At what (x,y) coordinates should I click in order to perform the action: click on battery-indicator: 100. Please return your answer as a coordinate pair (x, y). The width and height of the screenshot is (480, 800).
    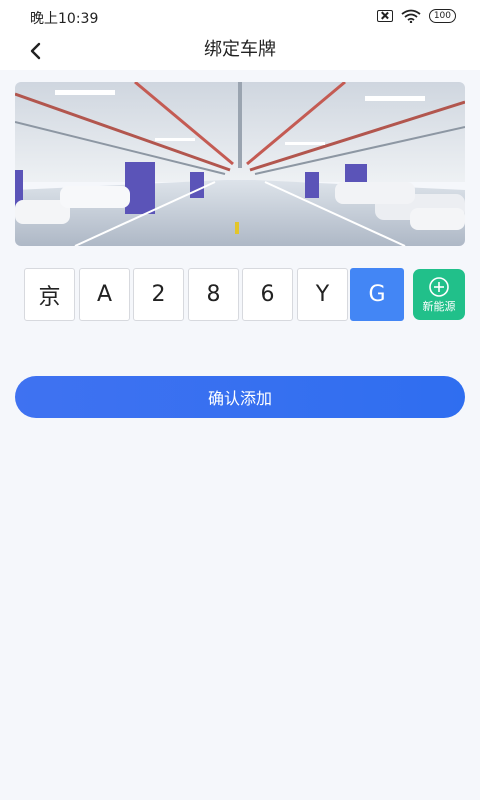
    Looking at the image, I should click on (442, 16).